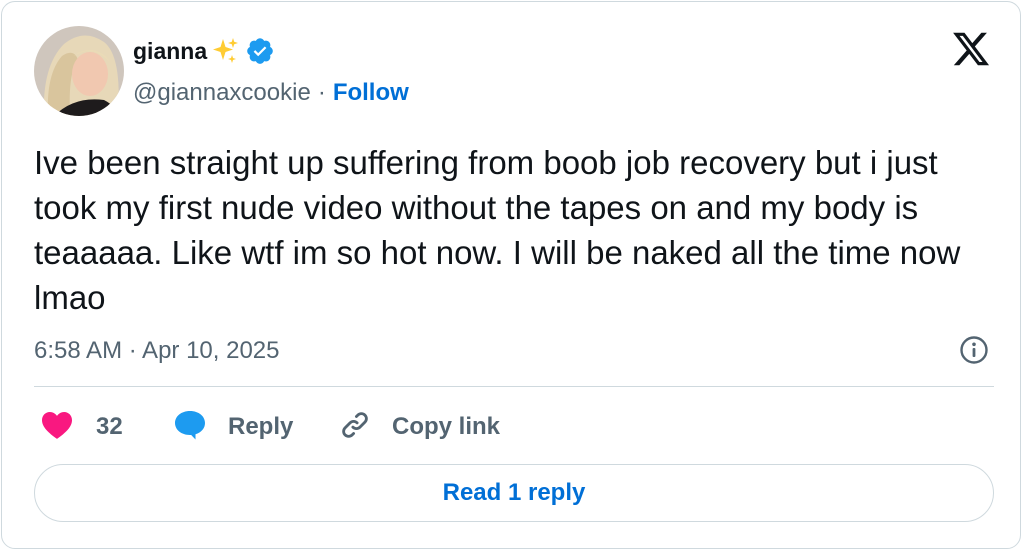 Image resolution: width=1024 pixels, height=552 pixels. What do you see at coordinates (170, 51) in the screenshot?
I see `author-name: gianna` at bounding box center [170, 51].